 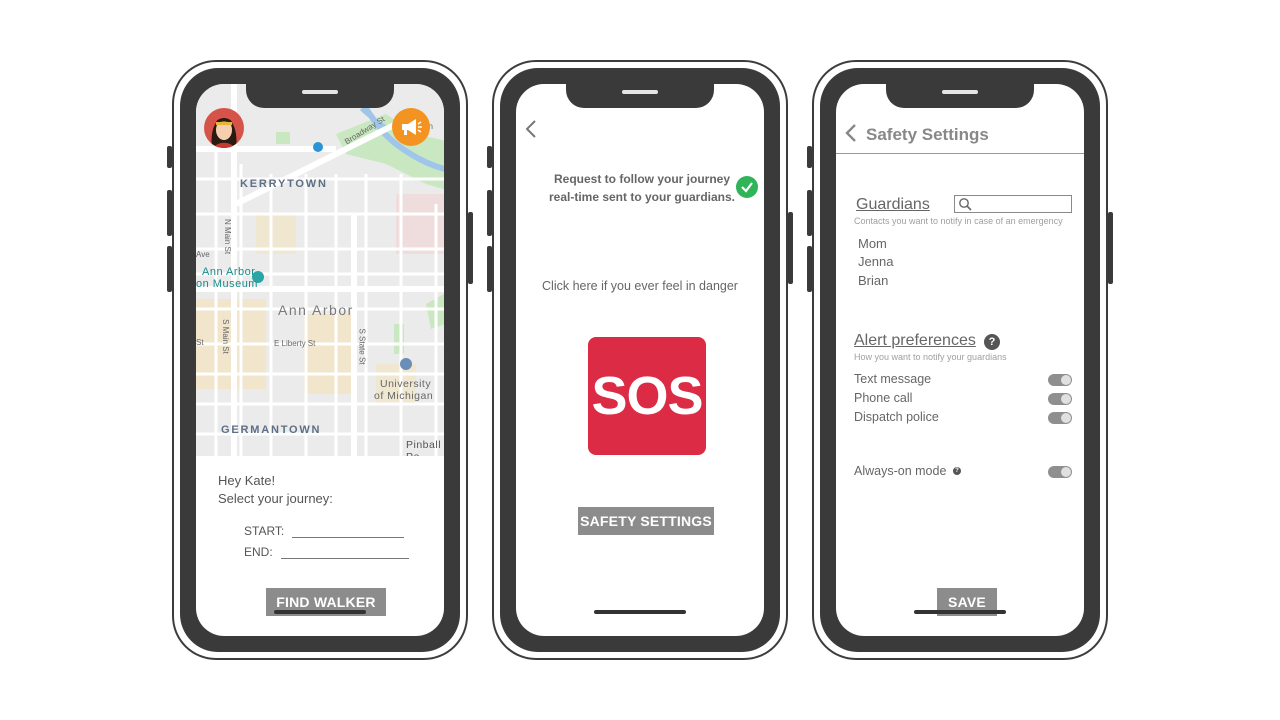 What do you see at coordinates (271, 430) in the screenshot?
I see `map-label-germantown: GERMANTOWN` at bounding box center [271, 430].